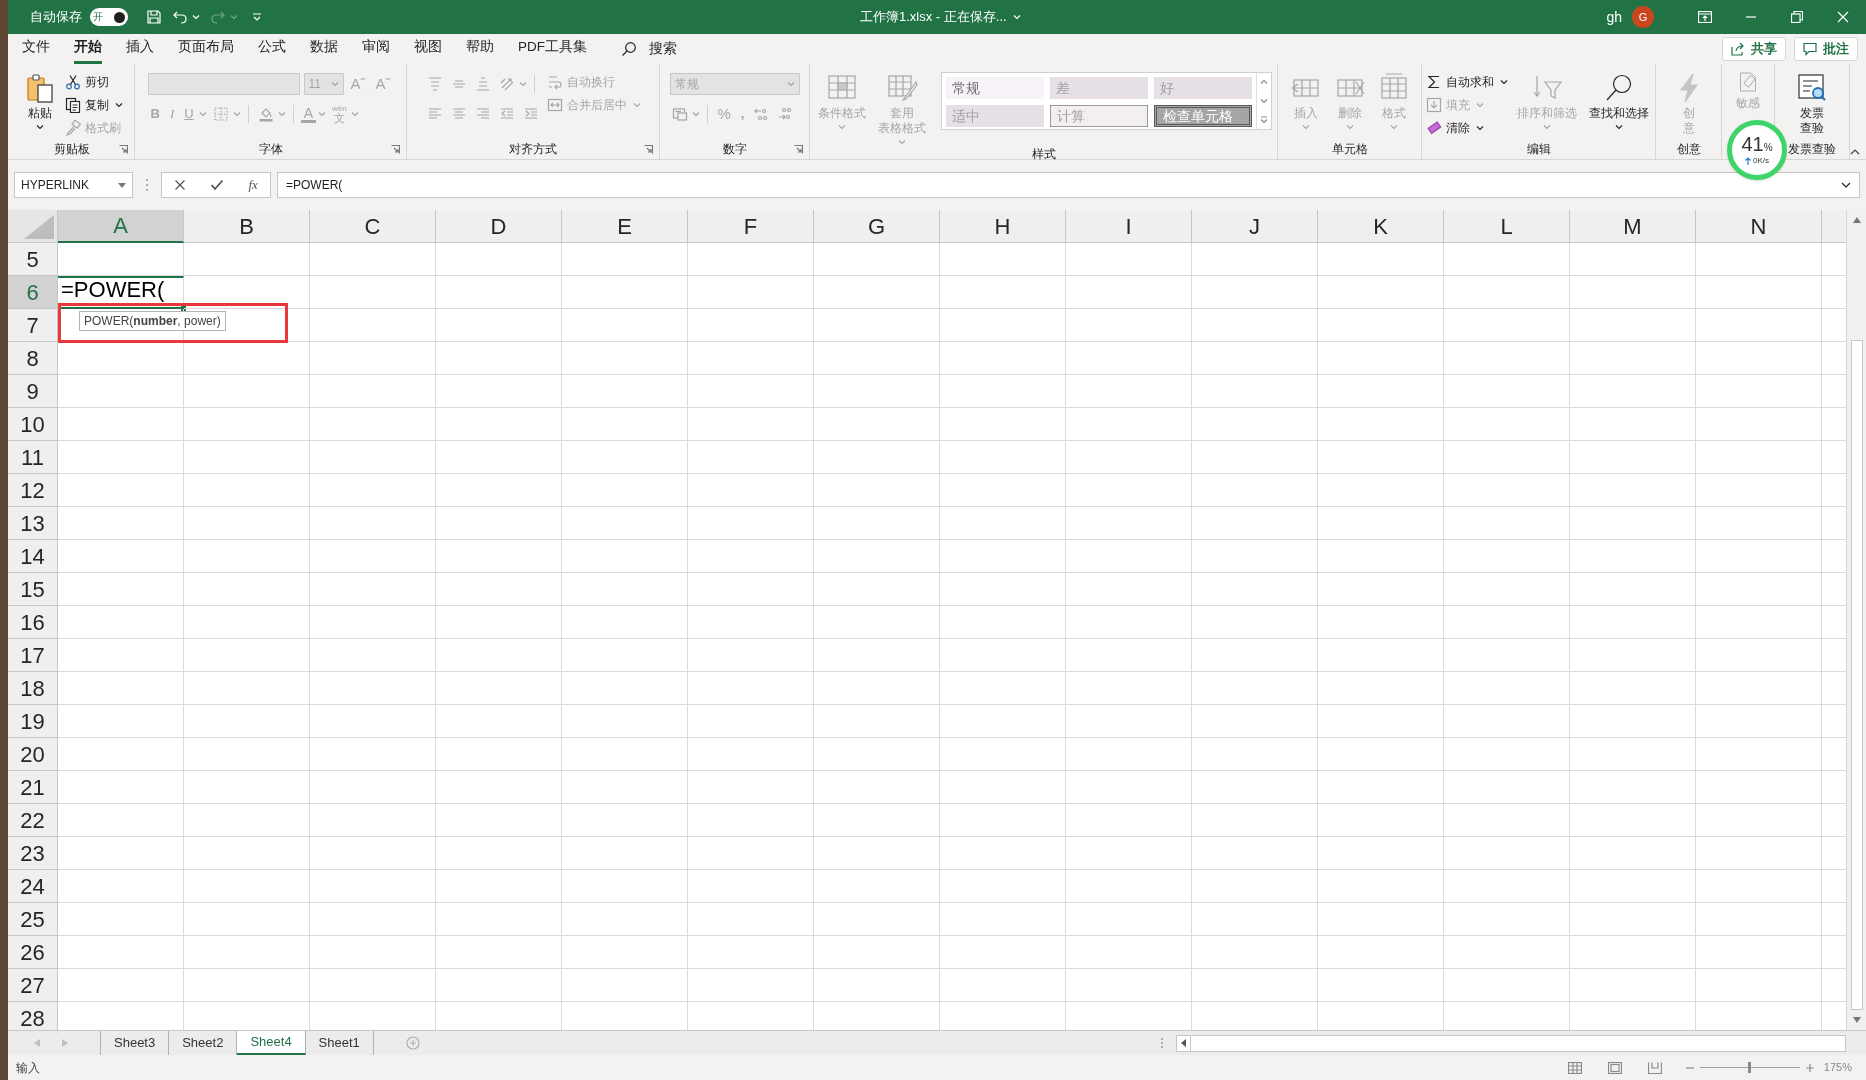  Describe the element at coordinates (121, 292) in the screenshot. I see `cell-editor: =POWER(` at that location.